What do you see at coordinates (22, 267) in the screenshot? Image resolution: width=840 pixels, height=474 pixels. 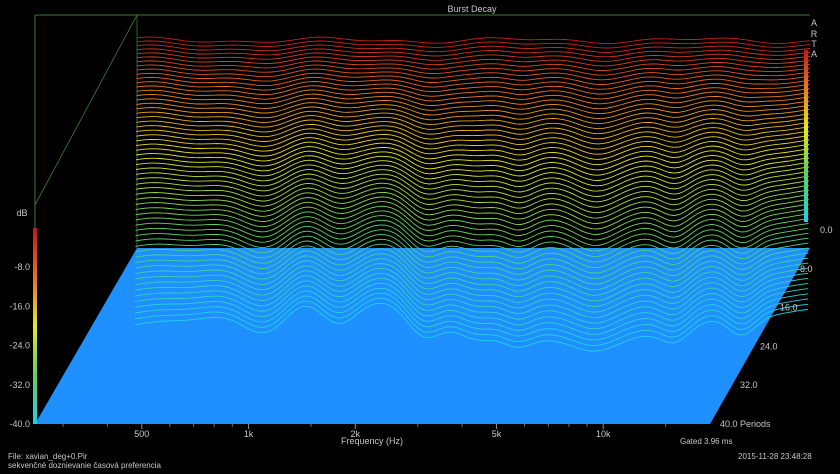 I see `db-tick-label: -8.0` at bounding box center [22, 267].